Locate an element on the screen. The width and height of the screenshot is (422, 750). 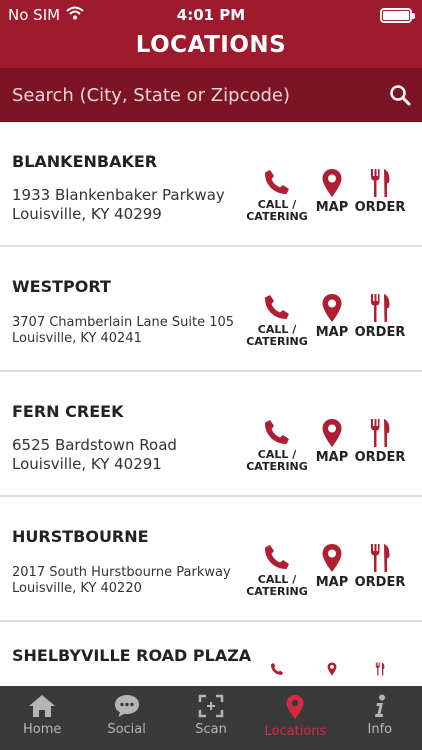
page-title: LOCATIONS is located at coordinates (211, 49).